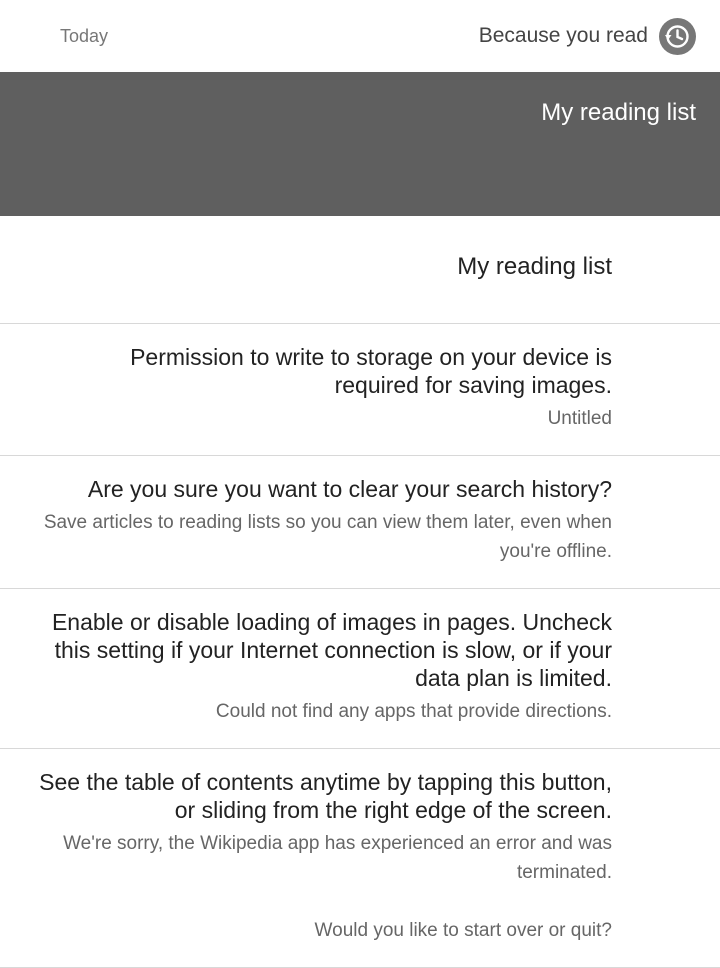  Describe the element at coordinates (360, 36) in the screenshot. I see `top-bar: Today Because you read` at that location.